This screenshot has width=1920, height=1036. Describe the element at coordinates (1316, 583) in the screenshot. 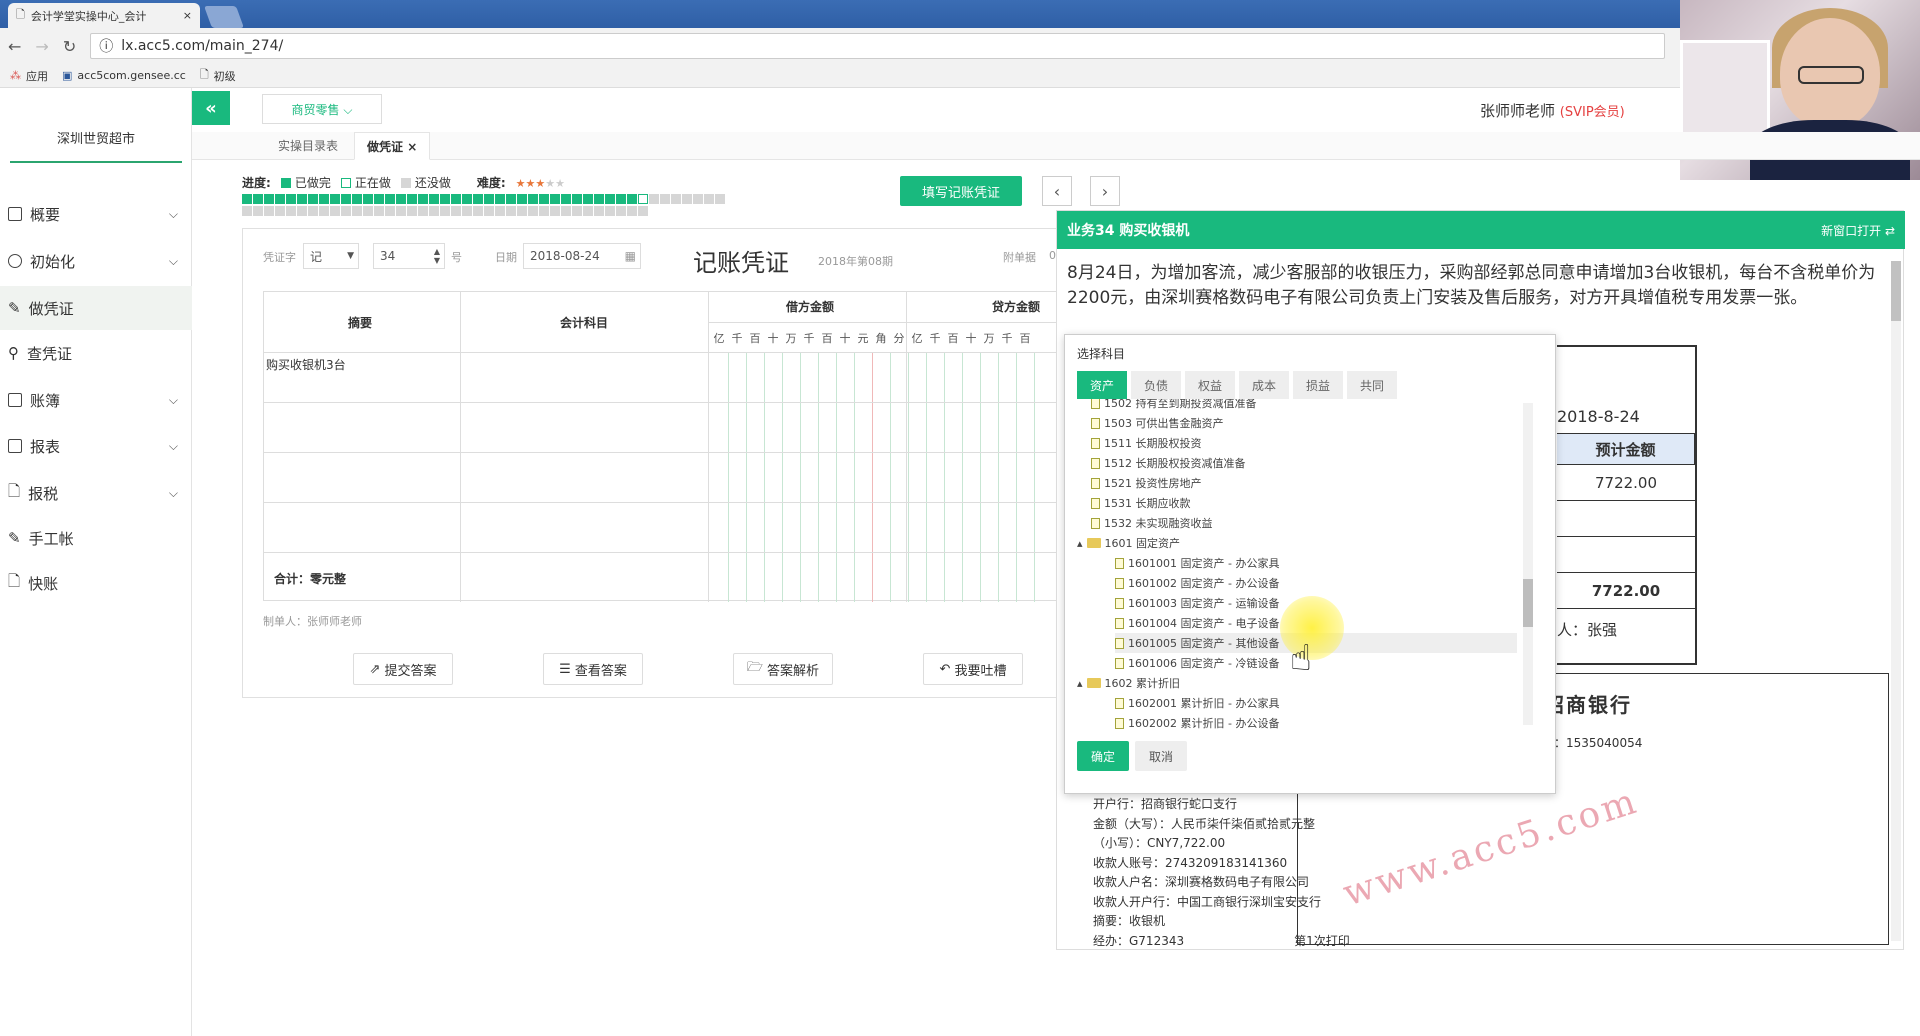

I see `tree-leaf-node: 1601002 固定资产 - 办公设备` at that location.